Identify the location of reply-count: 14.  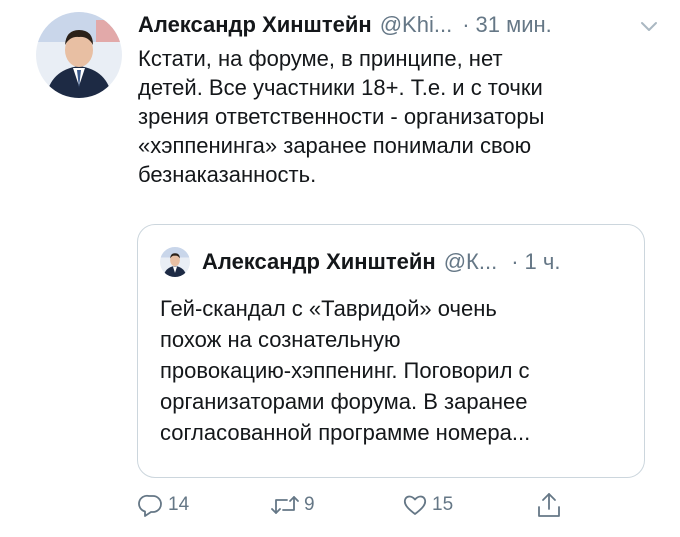
(179, 504).